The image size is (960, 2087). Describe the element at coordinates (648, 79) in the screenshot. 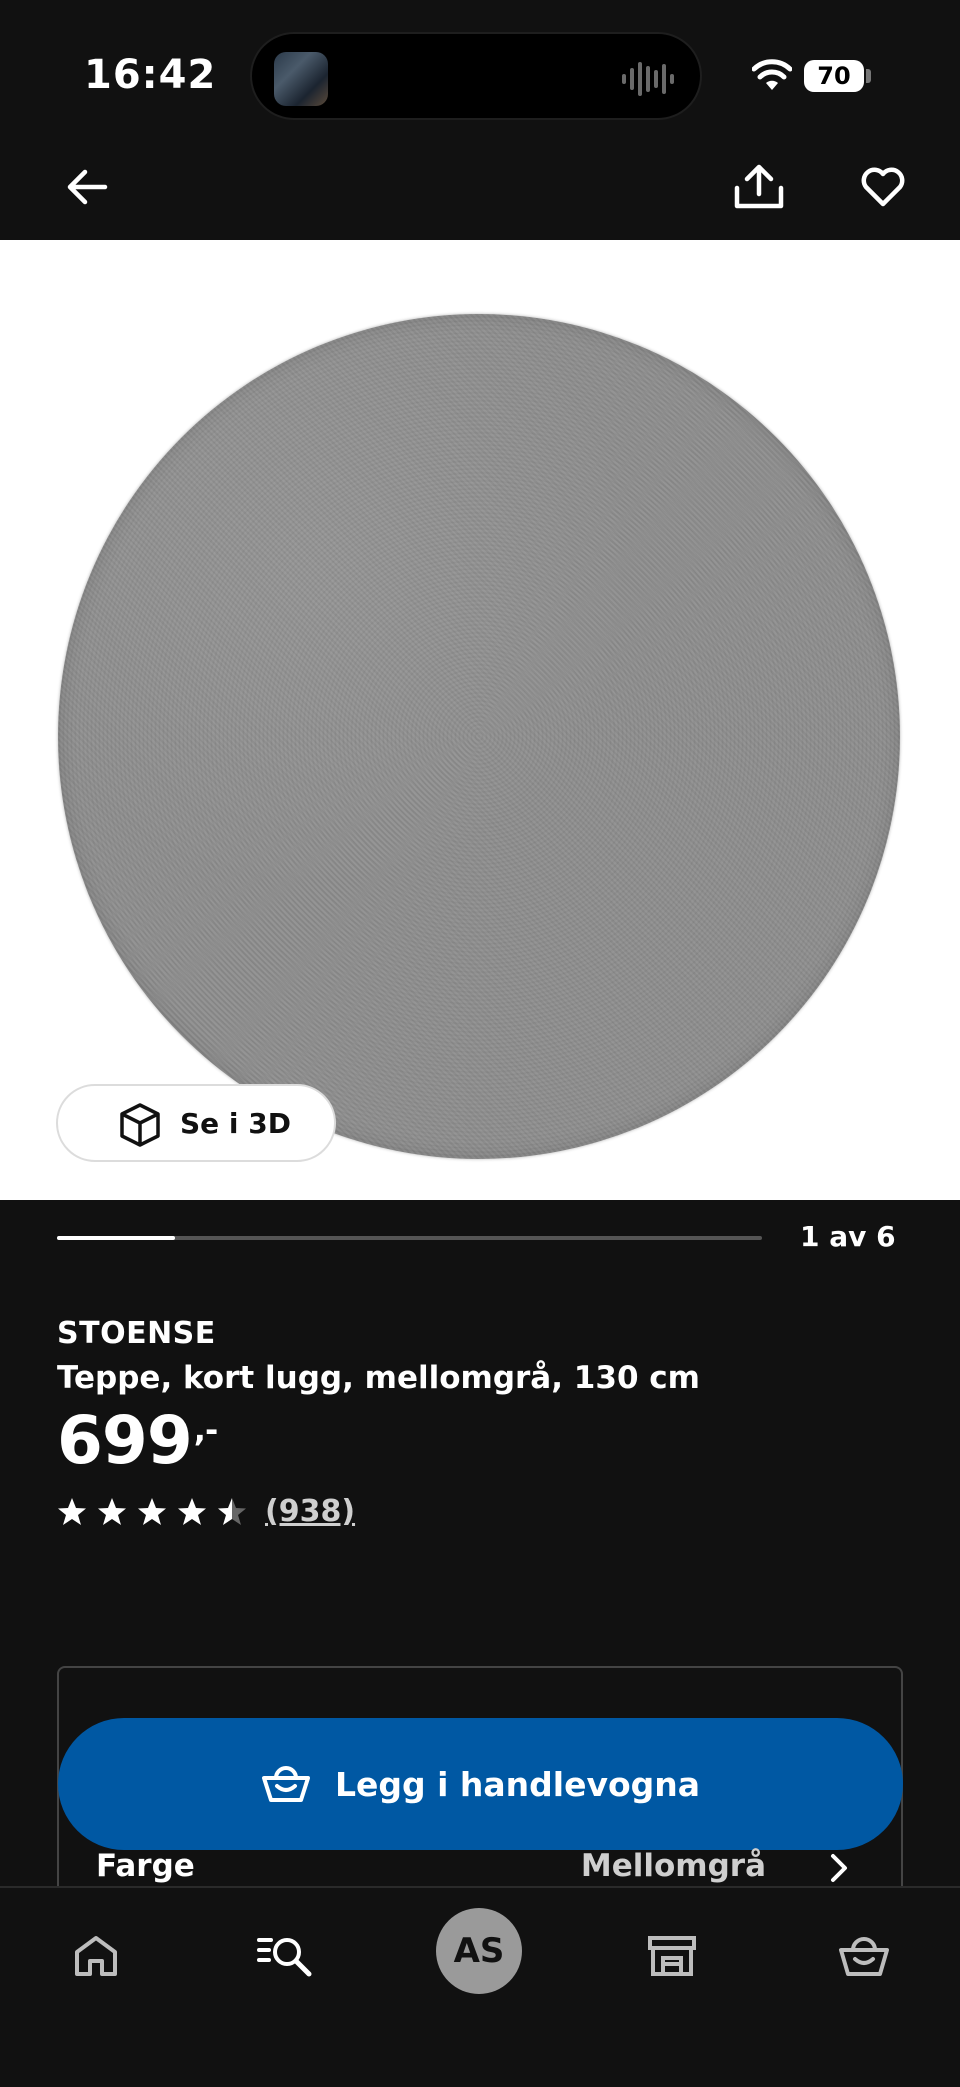

I see `audio-waveform-icon` at that location.